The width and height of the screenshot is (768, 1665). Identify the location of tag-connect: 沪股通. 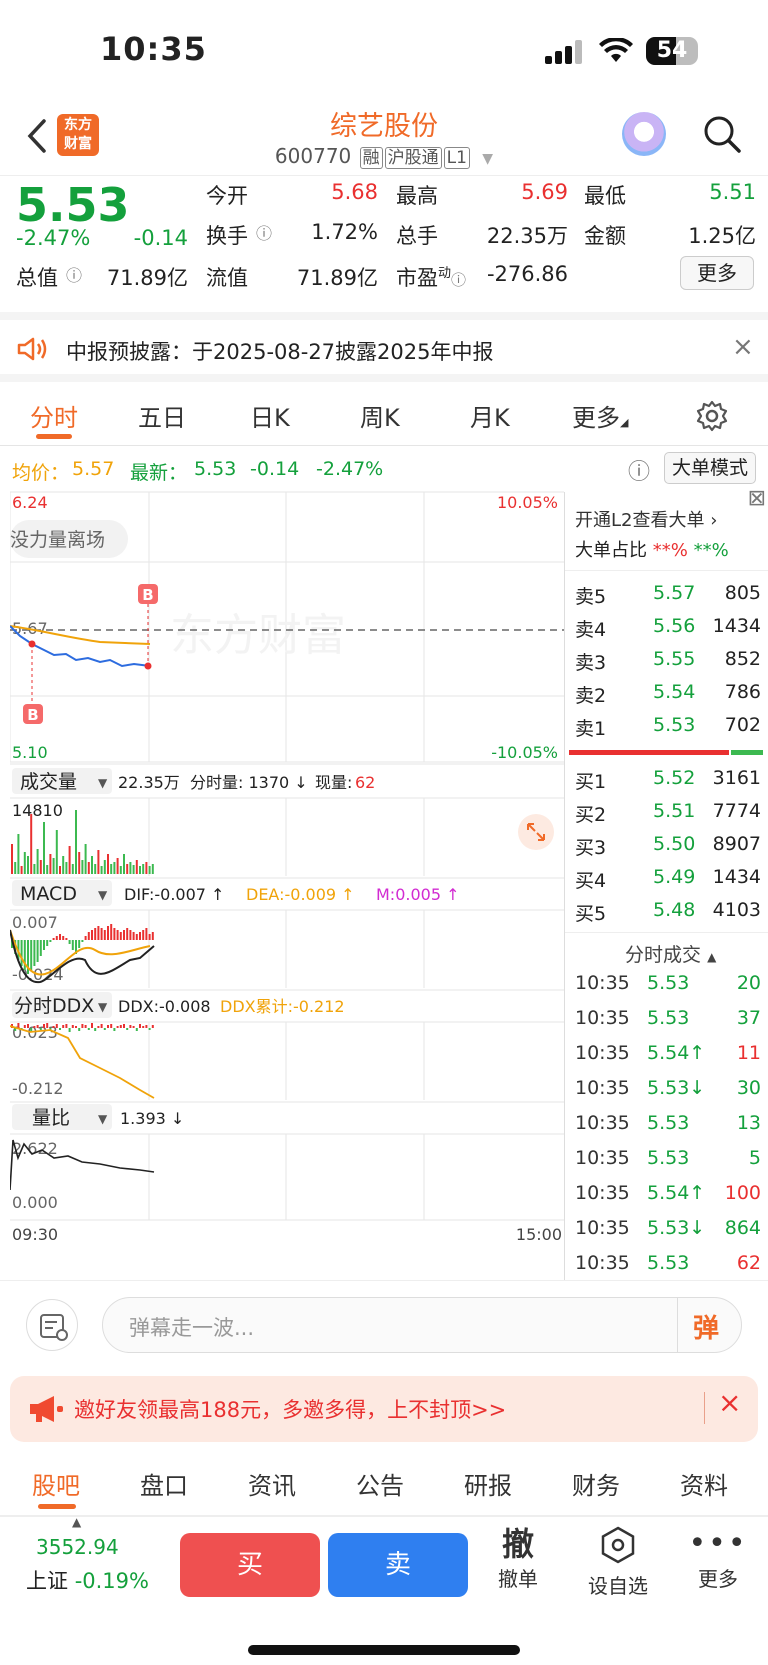
(413, 158).